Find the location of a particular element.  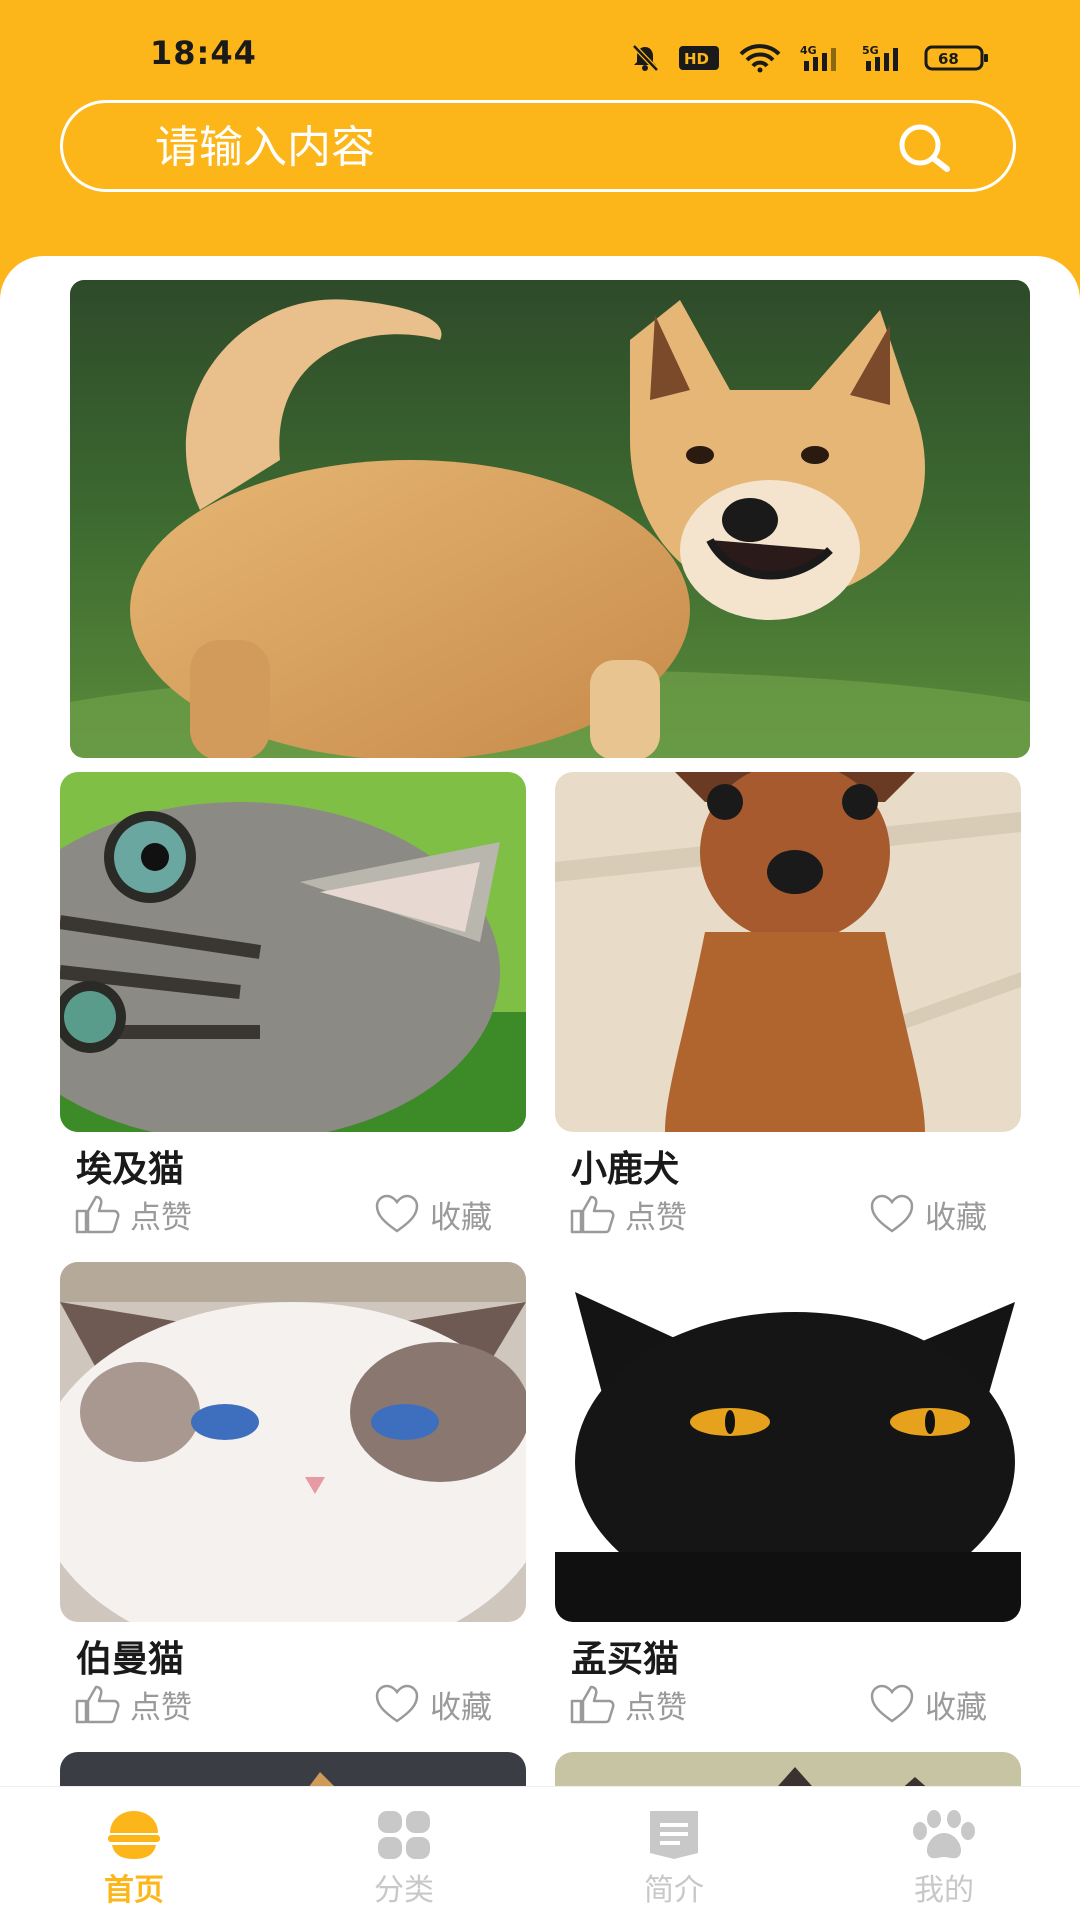

nav-label: 简介 is located at coordinates (674, 1890).